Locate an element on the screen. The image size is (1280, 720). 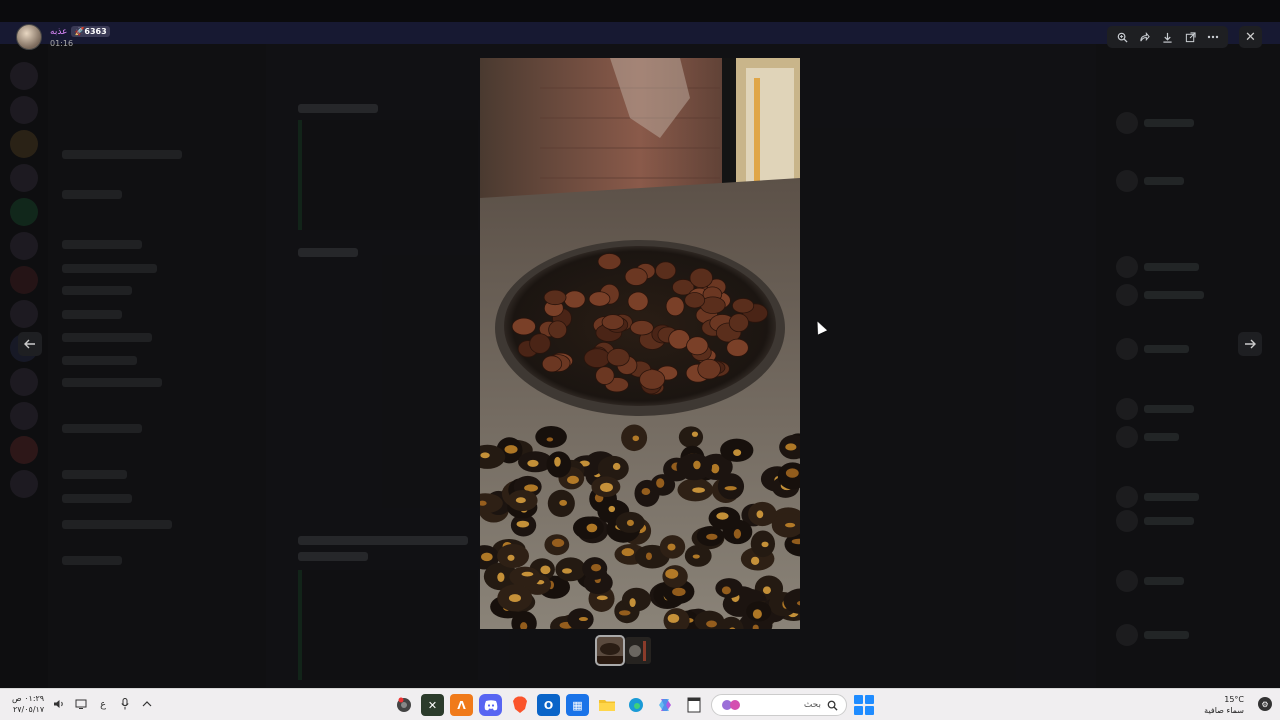
post-time: 01:16 is located at coordinates (62, 43).